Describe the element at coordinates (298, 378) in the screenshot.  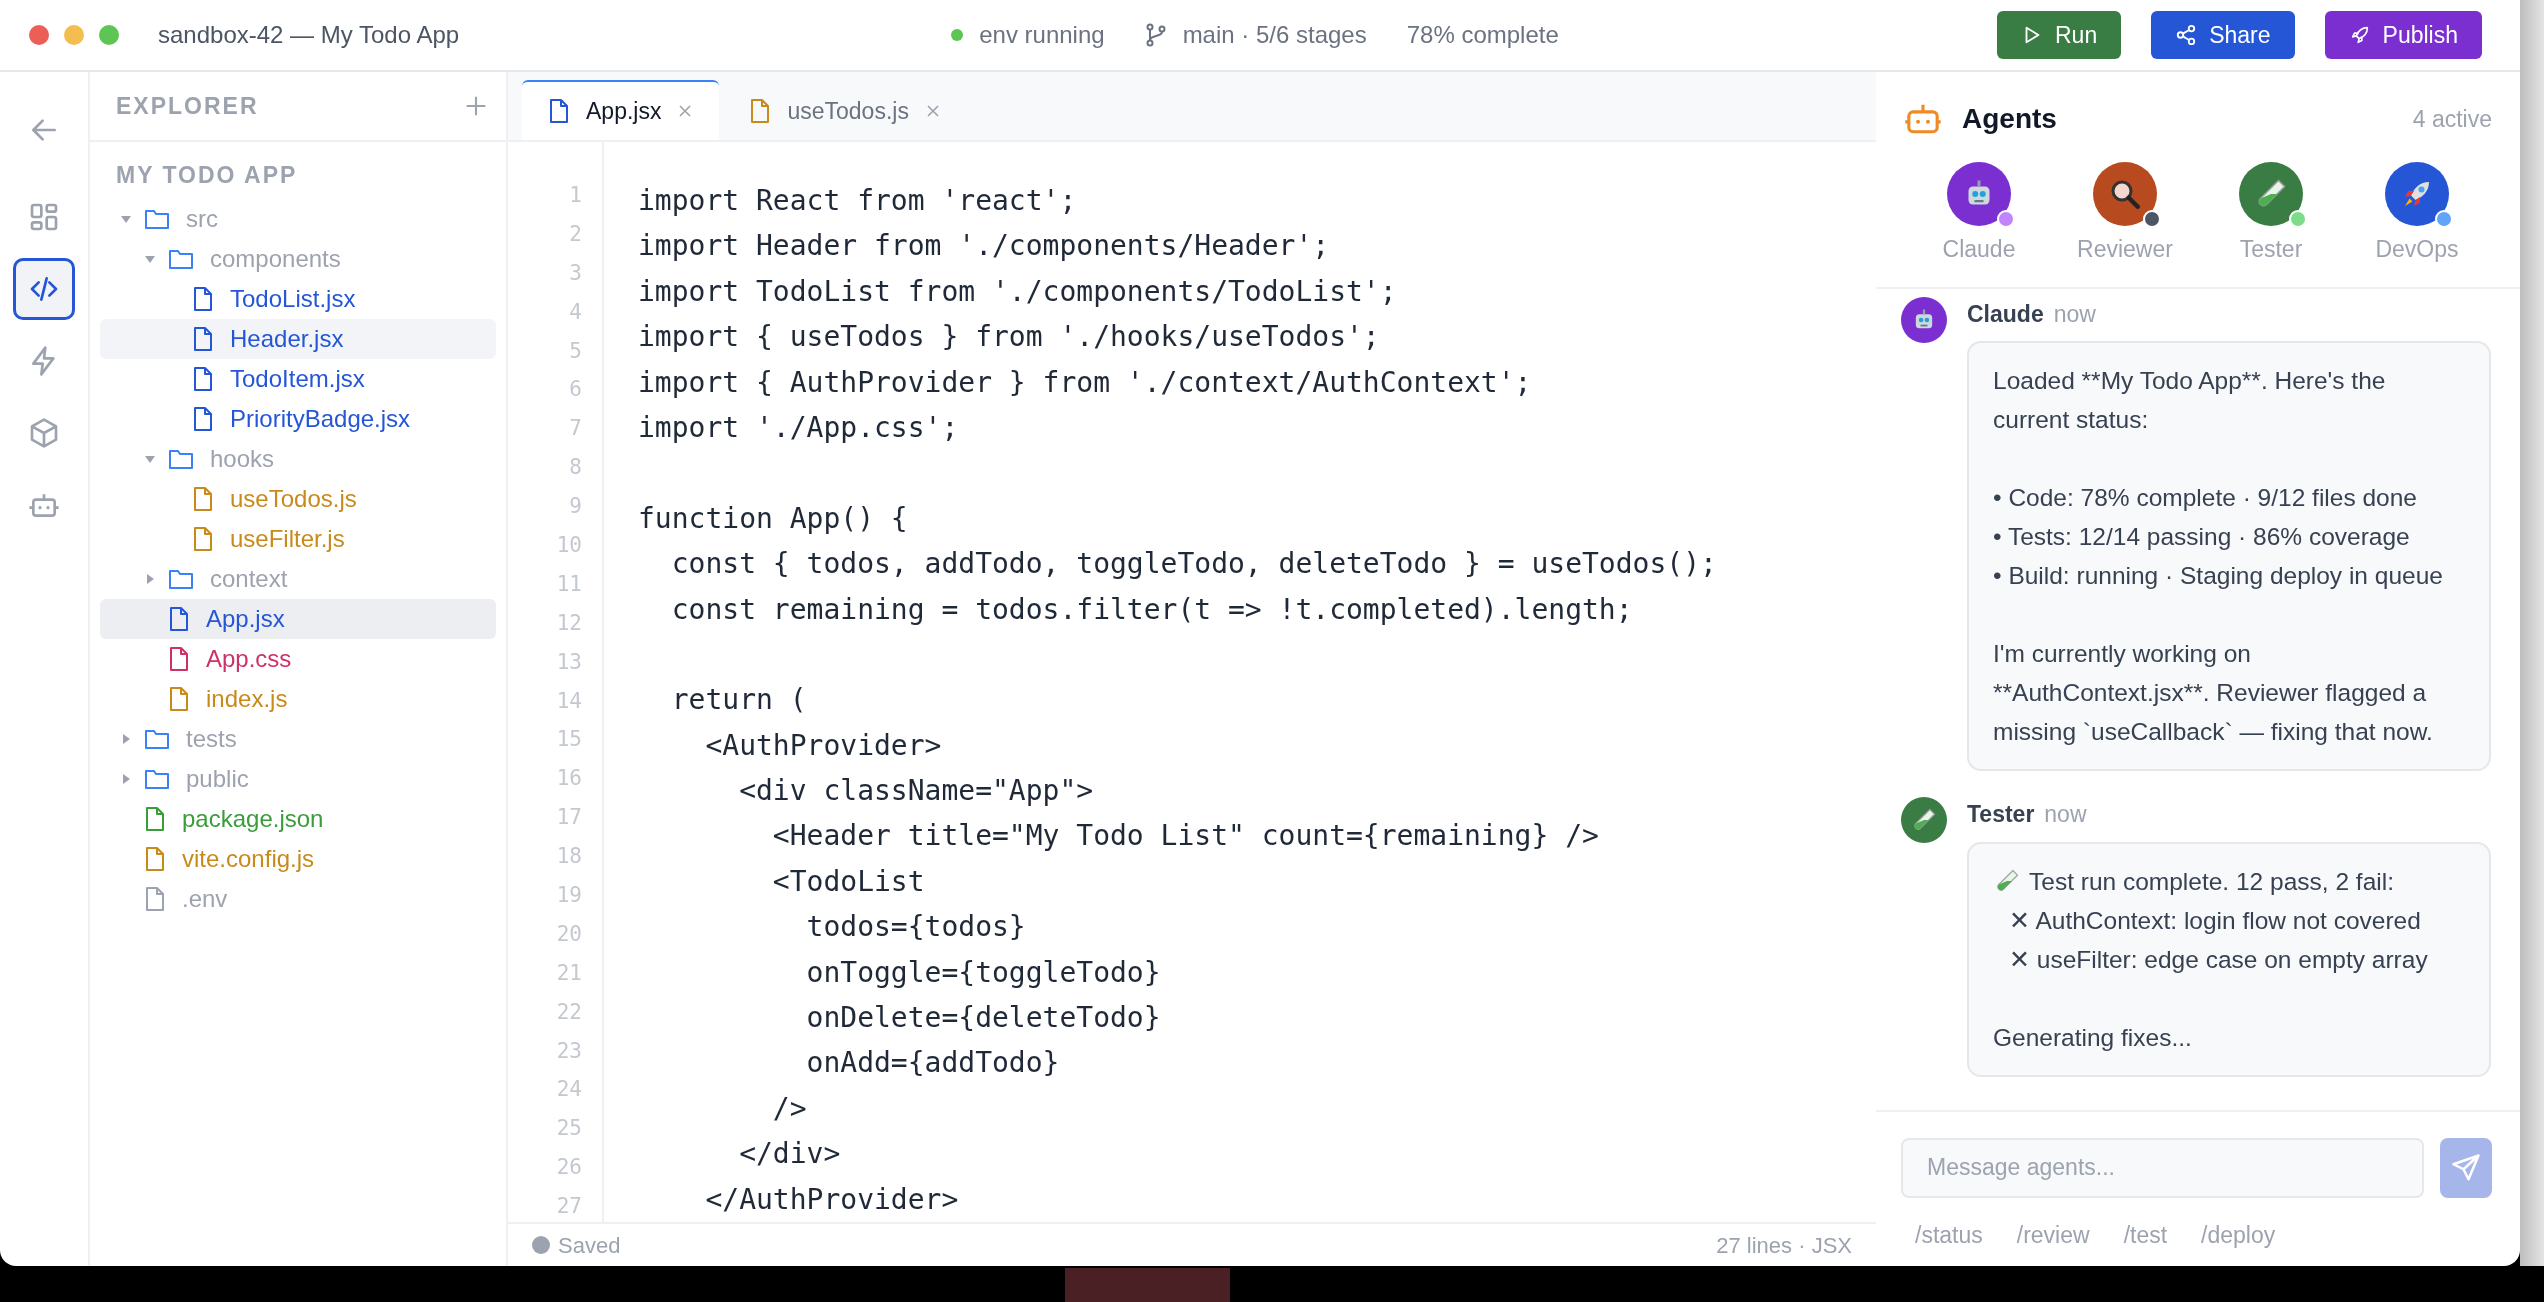
I see `file-item: TodoItem.jsx` at that location.